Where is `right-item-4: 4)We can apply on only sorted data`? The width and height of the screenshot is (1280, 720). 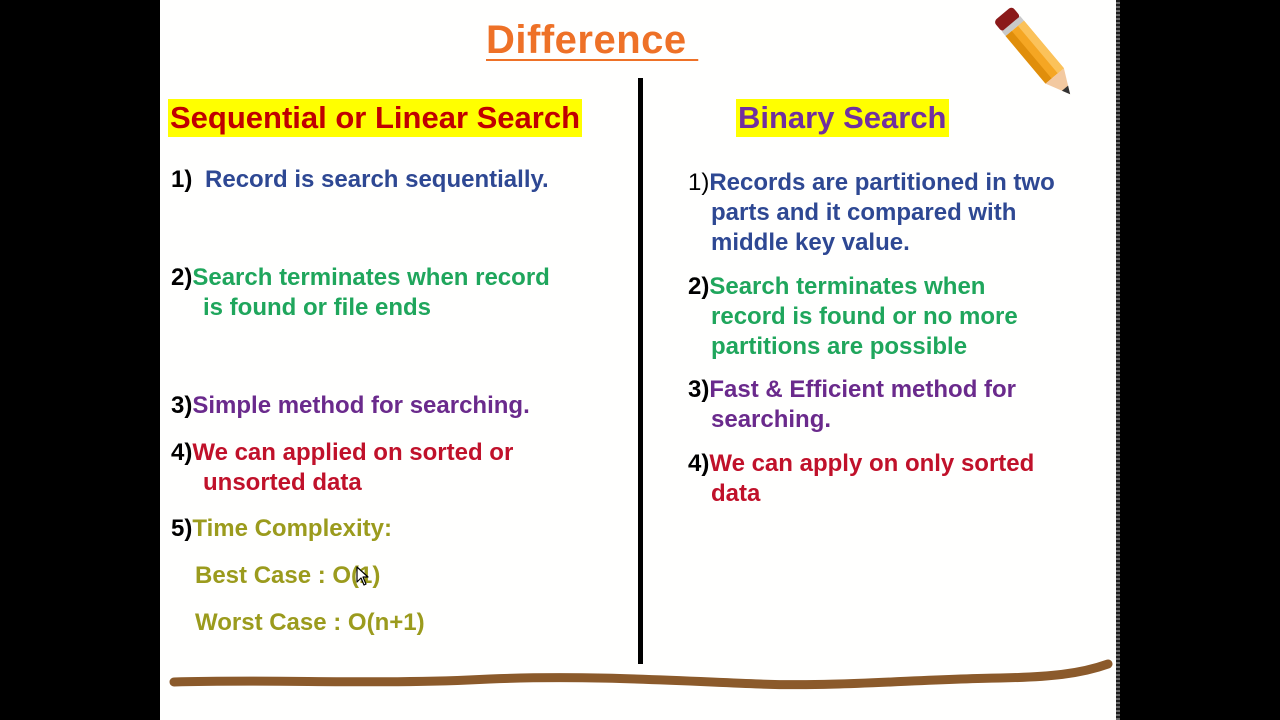
right-item-4: 4)We can apply on only sorted data is located at coordinates (861, 479).